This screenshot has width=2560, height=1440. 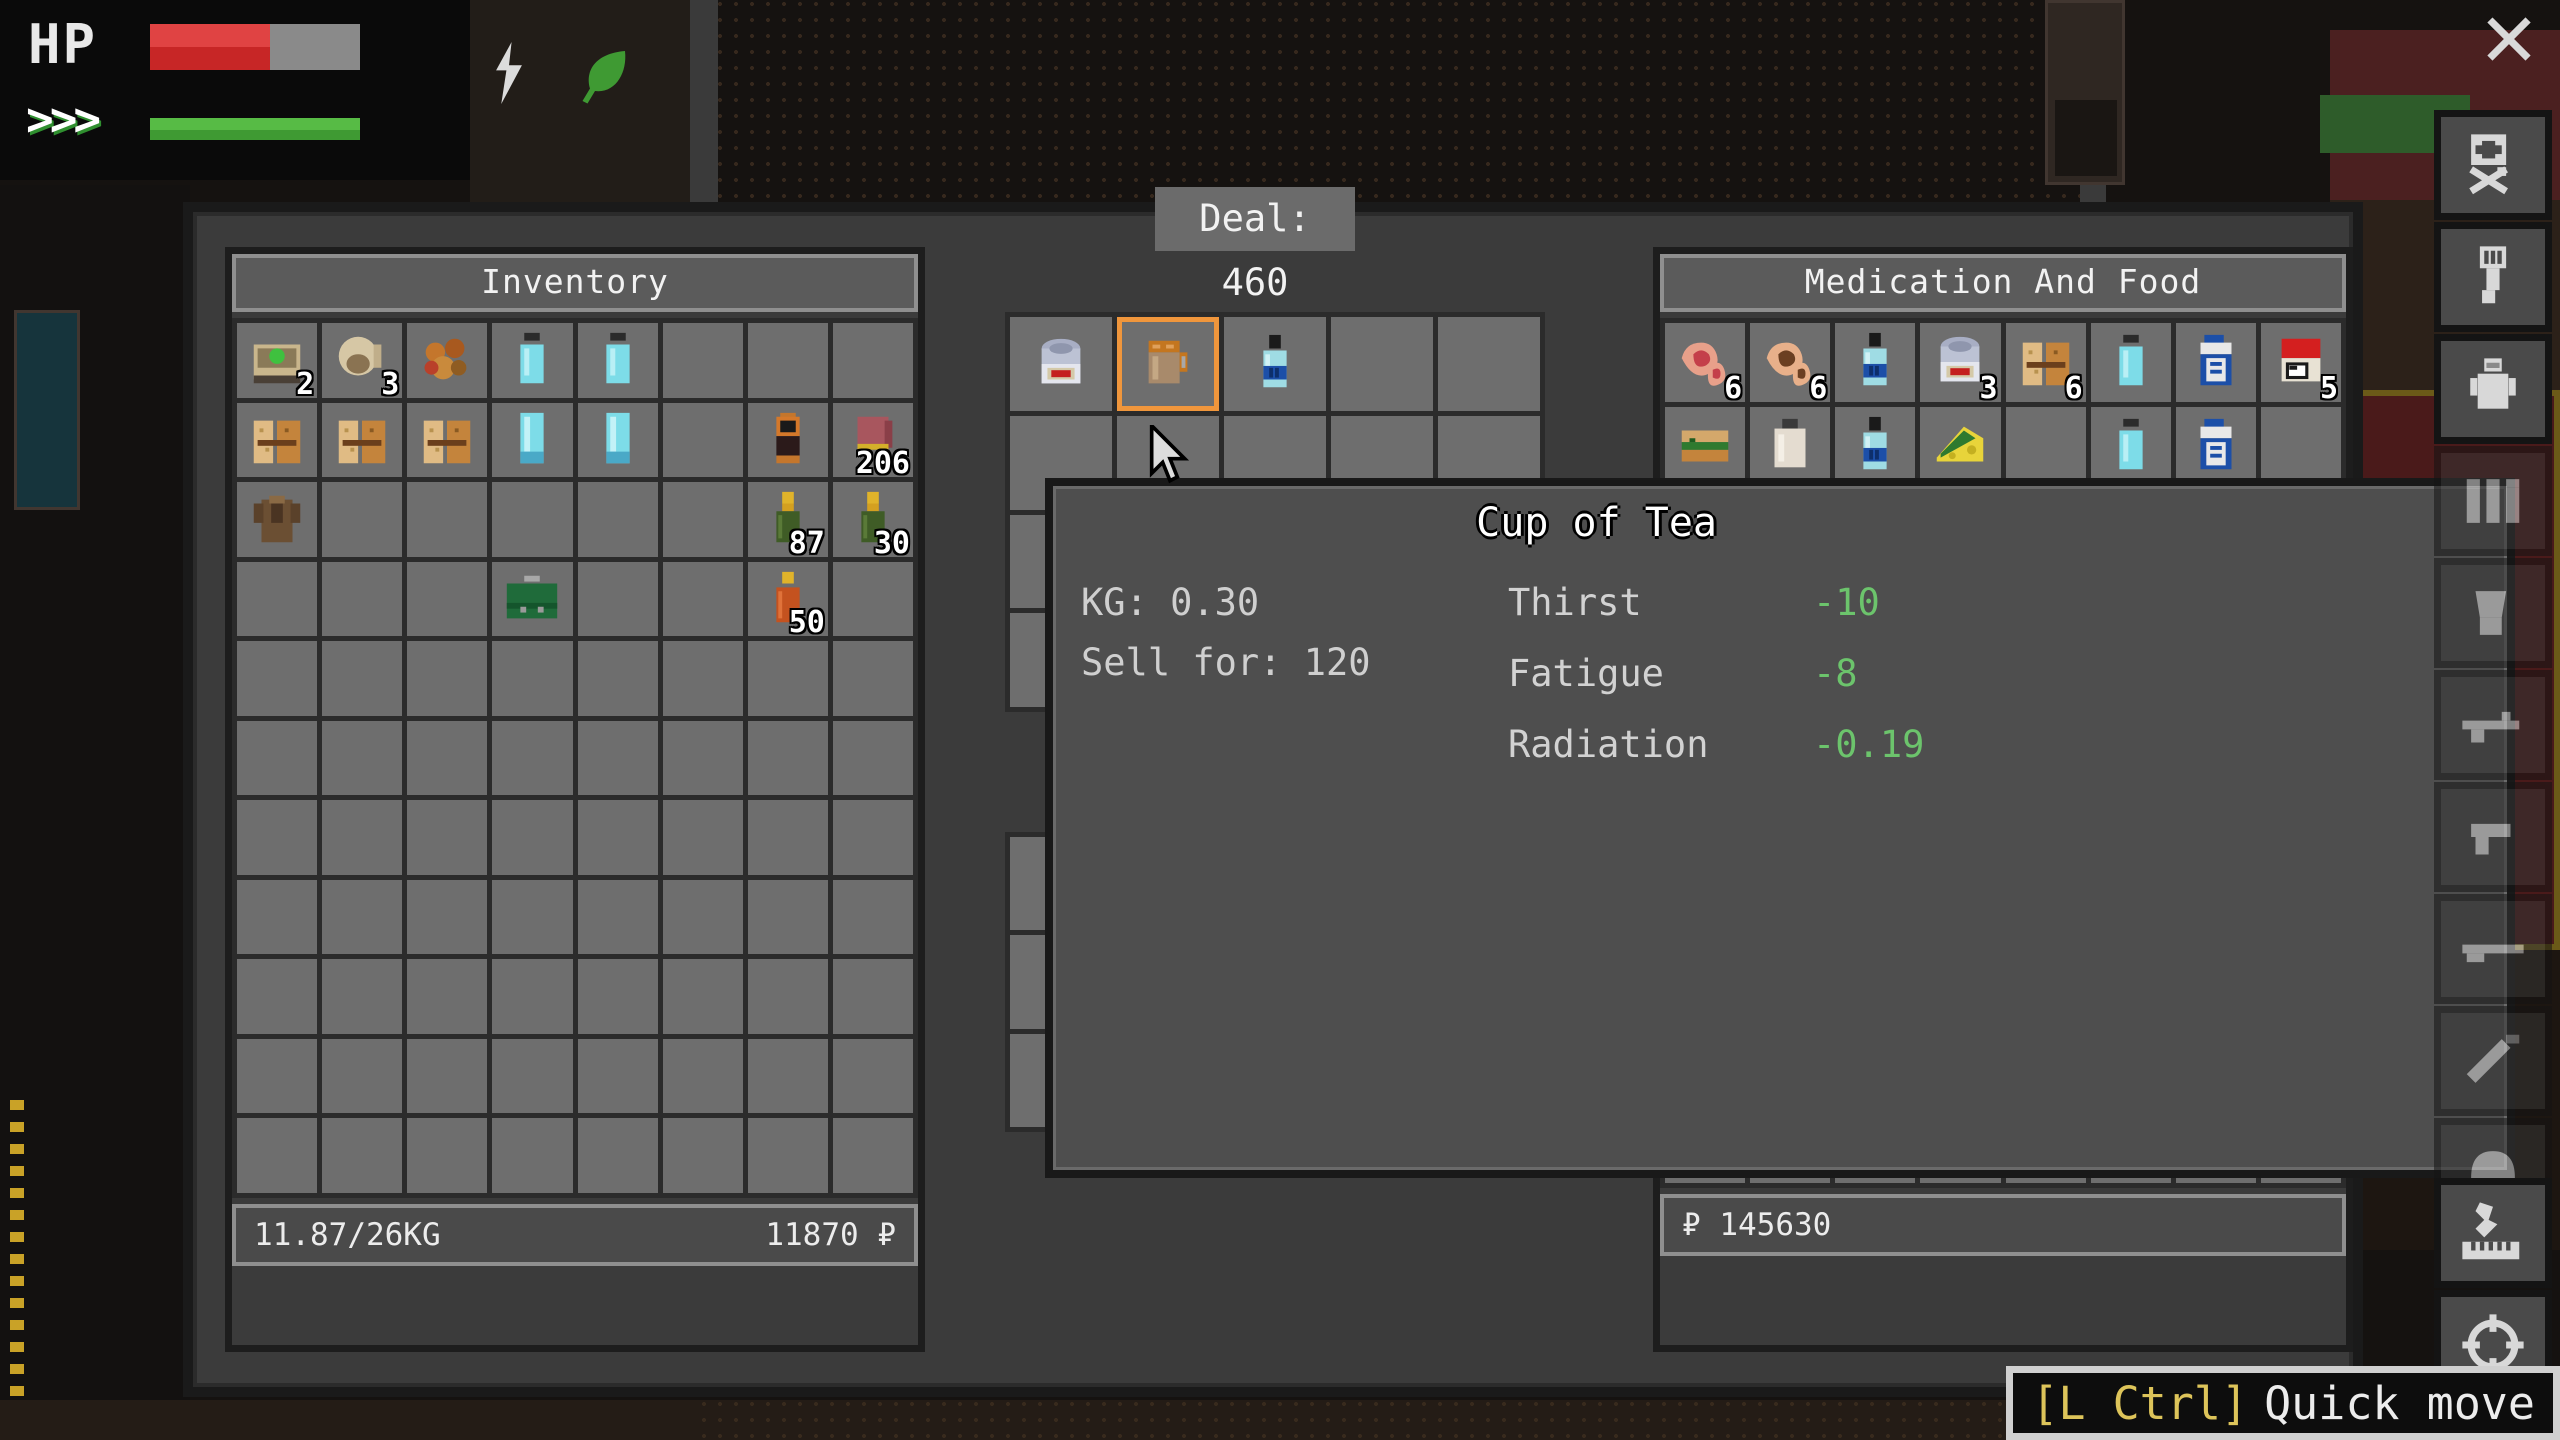 I want to click on equipment-slot-shotgun, so click(x=2493, y=949).